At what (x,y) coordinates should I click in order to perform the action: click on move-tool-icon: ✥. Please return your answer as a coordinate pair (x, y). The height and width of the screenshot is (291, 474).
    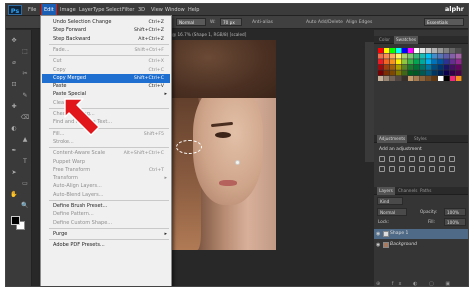
    Looking at the image, I should click on (14, 41).